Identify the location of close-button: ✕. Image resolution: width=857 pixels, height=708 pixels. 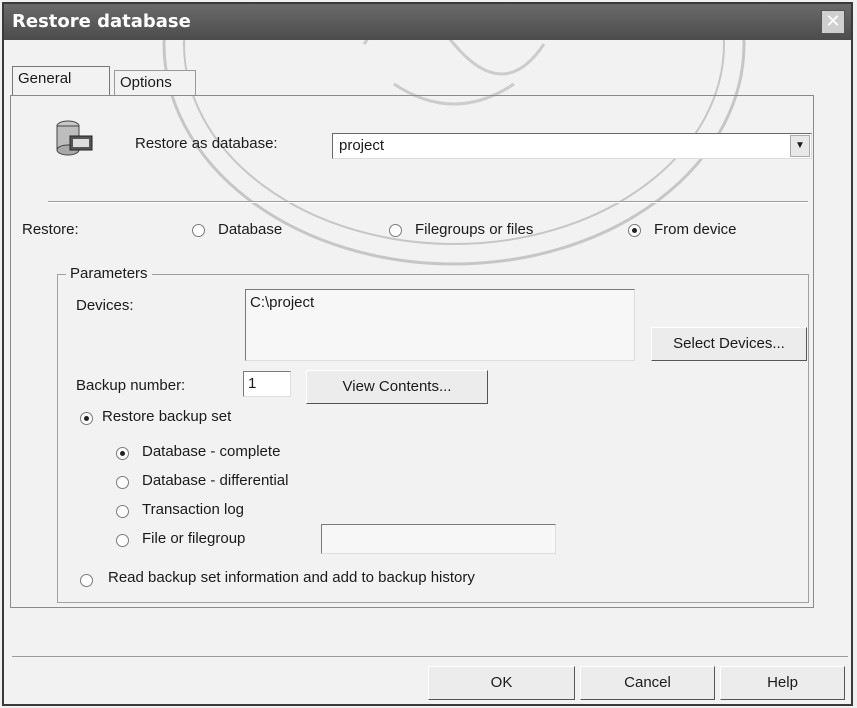
(833, 22).